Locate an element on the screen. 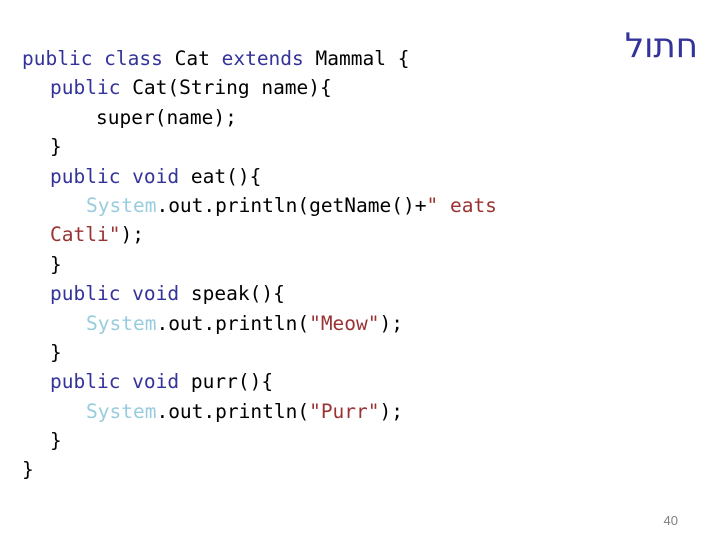  code-token-plain: .out.println(getName()+ is located at coordinates (291, 205).